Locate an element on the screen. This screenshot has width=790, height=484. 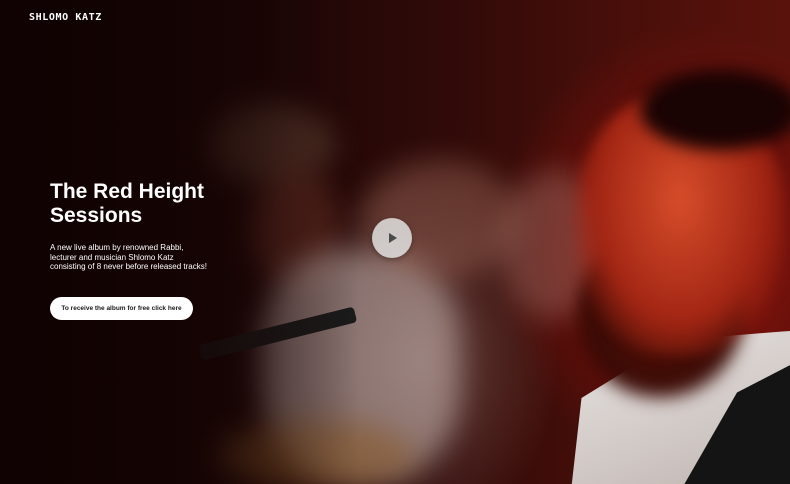
title-line-2: Sessions is located at coordinates (96, 215).